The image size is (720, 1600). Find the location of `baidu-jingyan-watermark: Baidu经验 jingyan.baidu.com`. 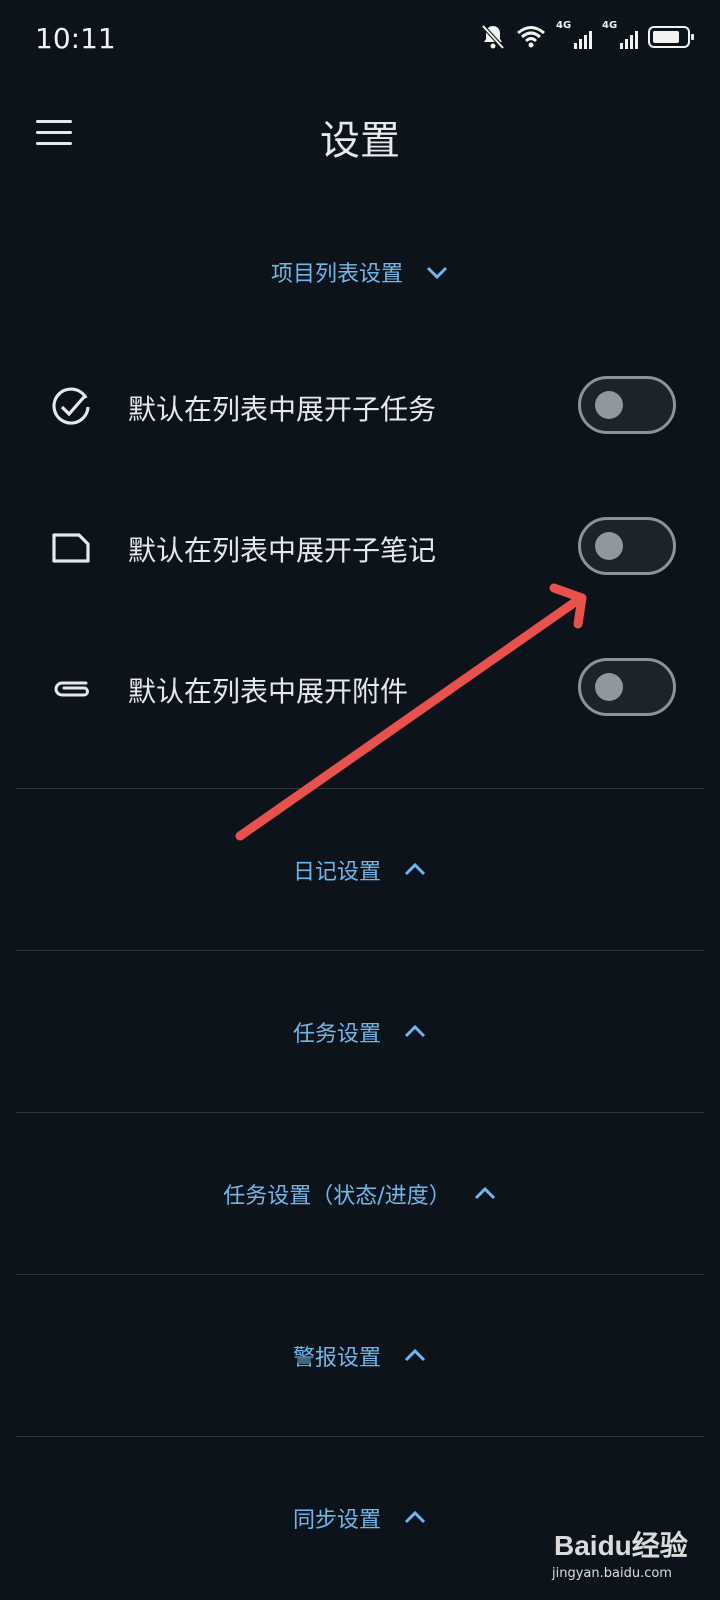

baidu-jingyan-watermark: Baidu经验 jingyan.baidu.com is located at coordinates (628, 1554).